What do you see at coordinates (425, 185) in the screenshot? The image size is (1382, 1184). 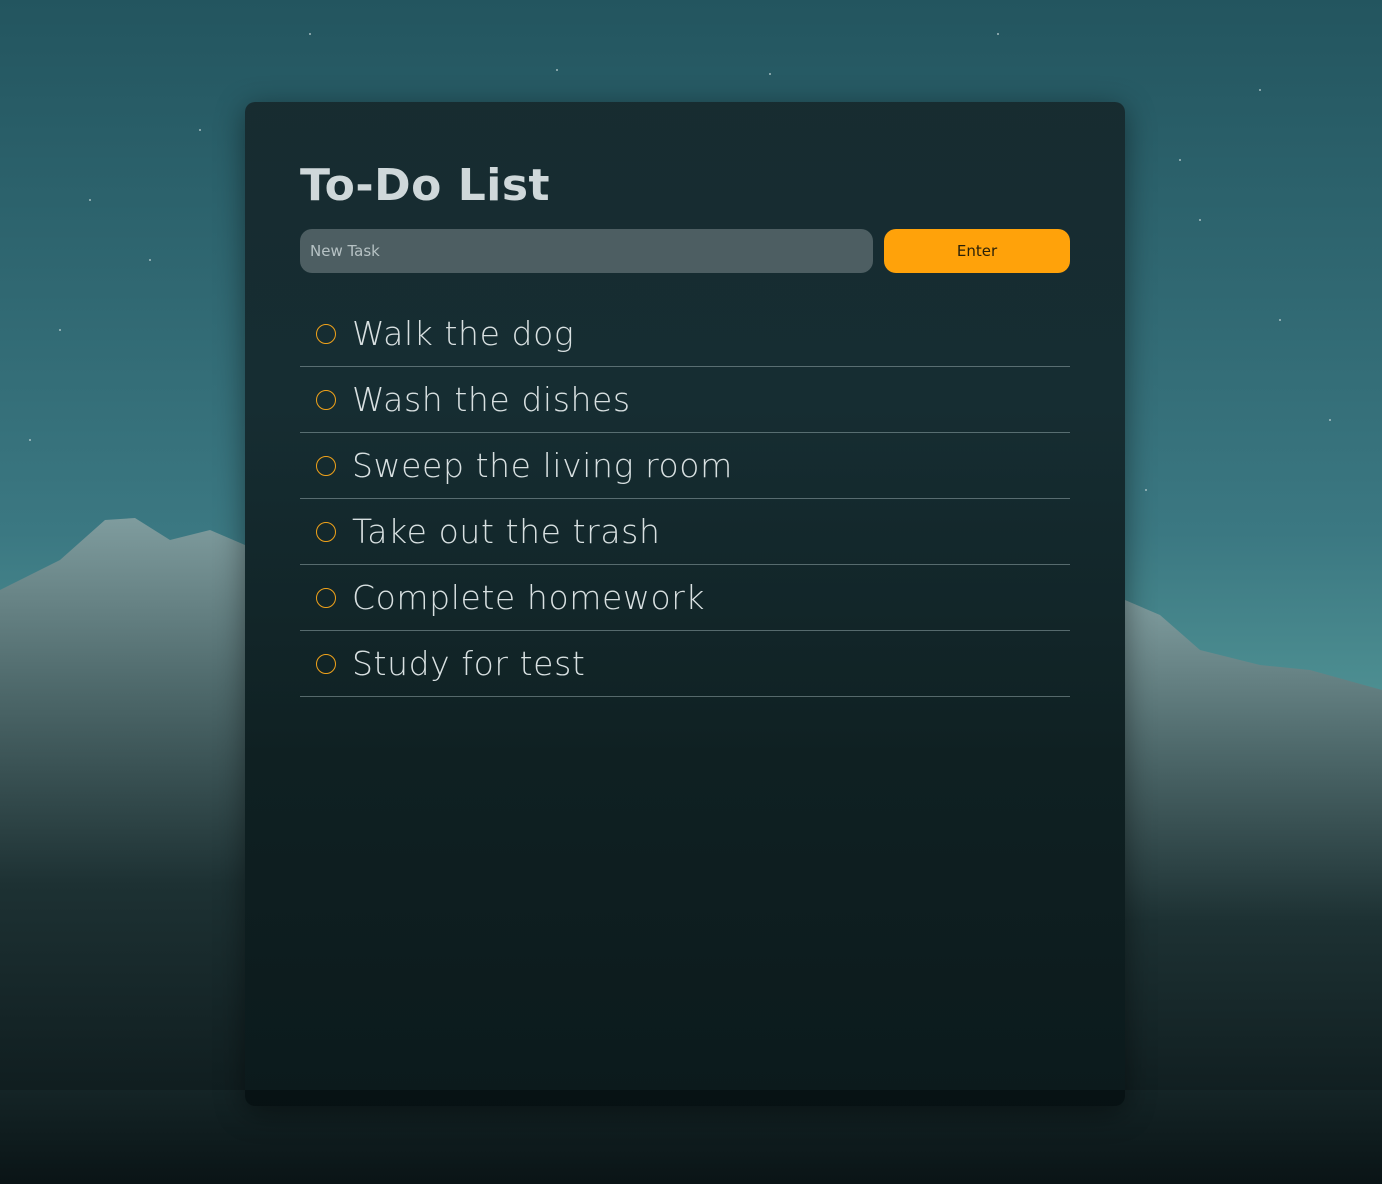 I see `page-title: To-Do List` at bounding box center [425, 185].